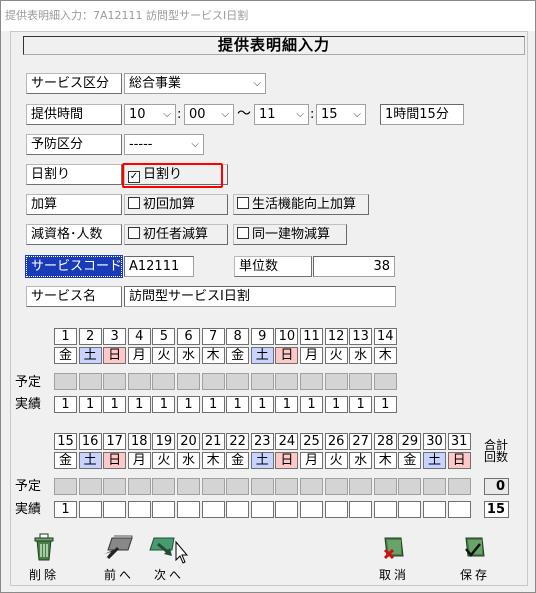 This screenshot has width=536, height=593. Describe the element at coordinates (209, 114) in the screenshot. I see `start-min-select: 00 ⌵` at that location.